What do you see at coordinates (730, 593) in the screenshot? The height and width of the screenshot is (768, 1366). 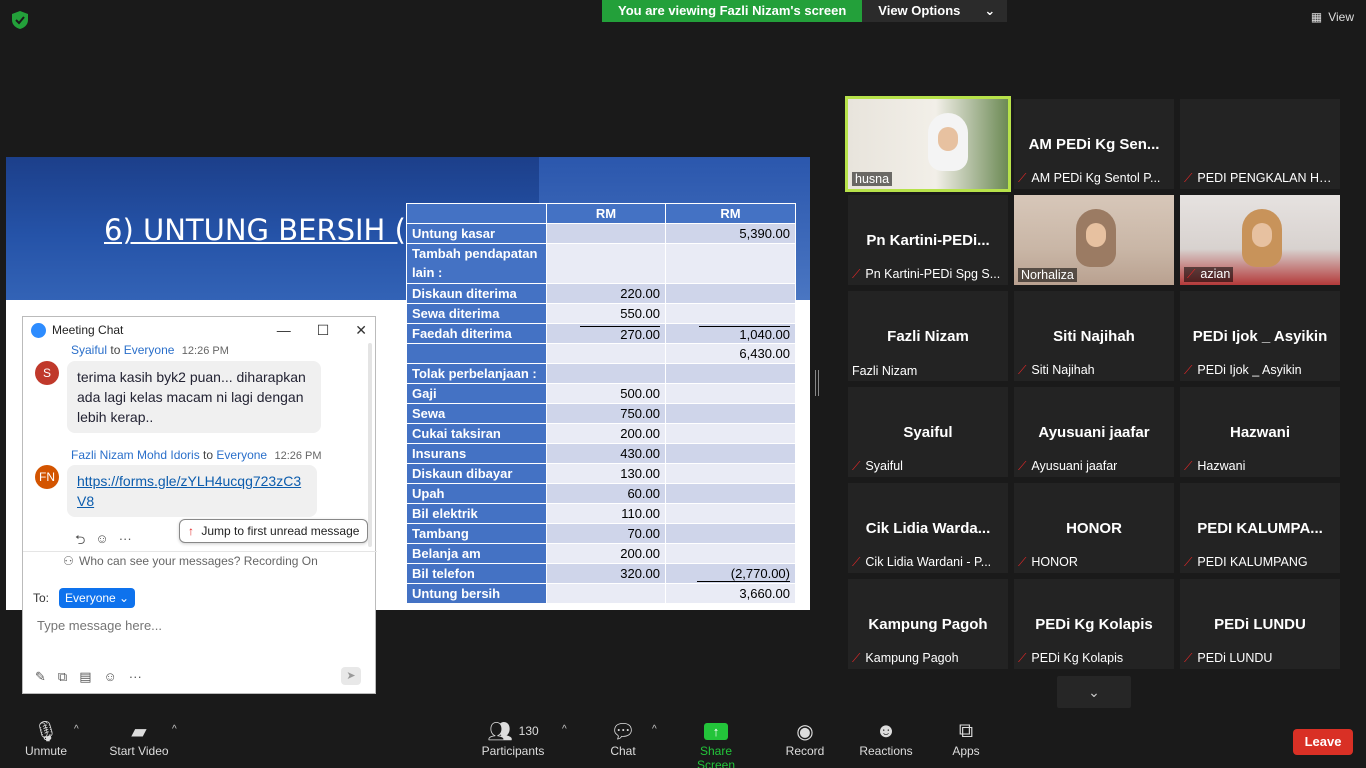 I see `table-cell: 3,660.00` at bounding box center [730, 593].